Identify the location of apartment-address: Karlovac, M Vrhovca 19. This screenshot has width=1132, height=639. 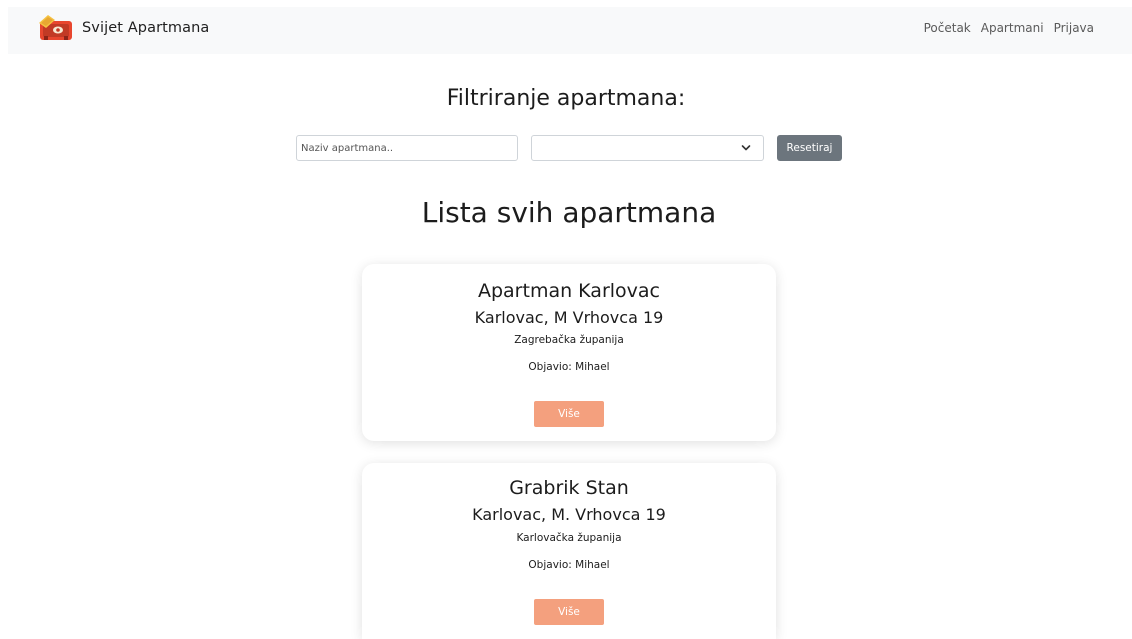
(569, 317).